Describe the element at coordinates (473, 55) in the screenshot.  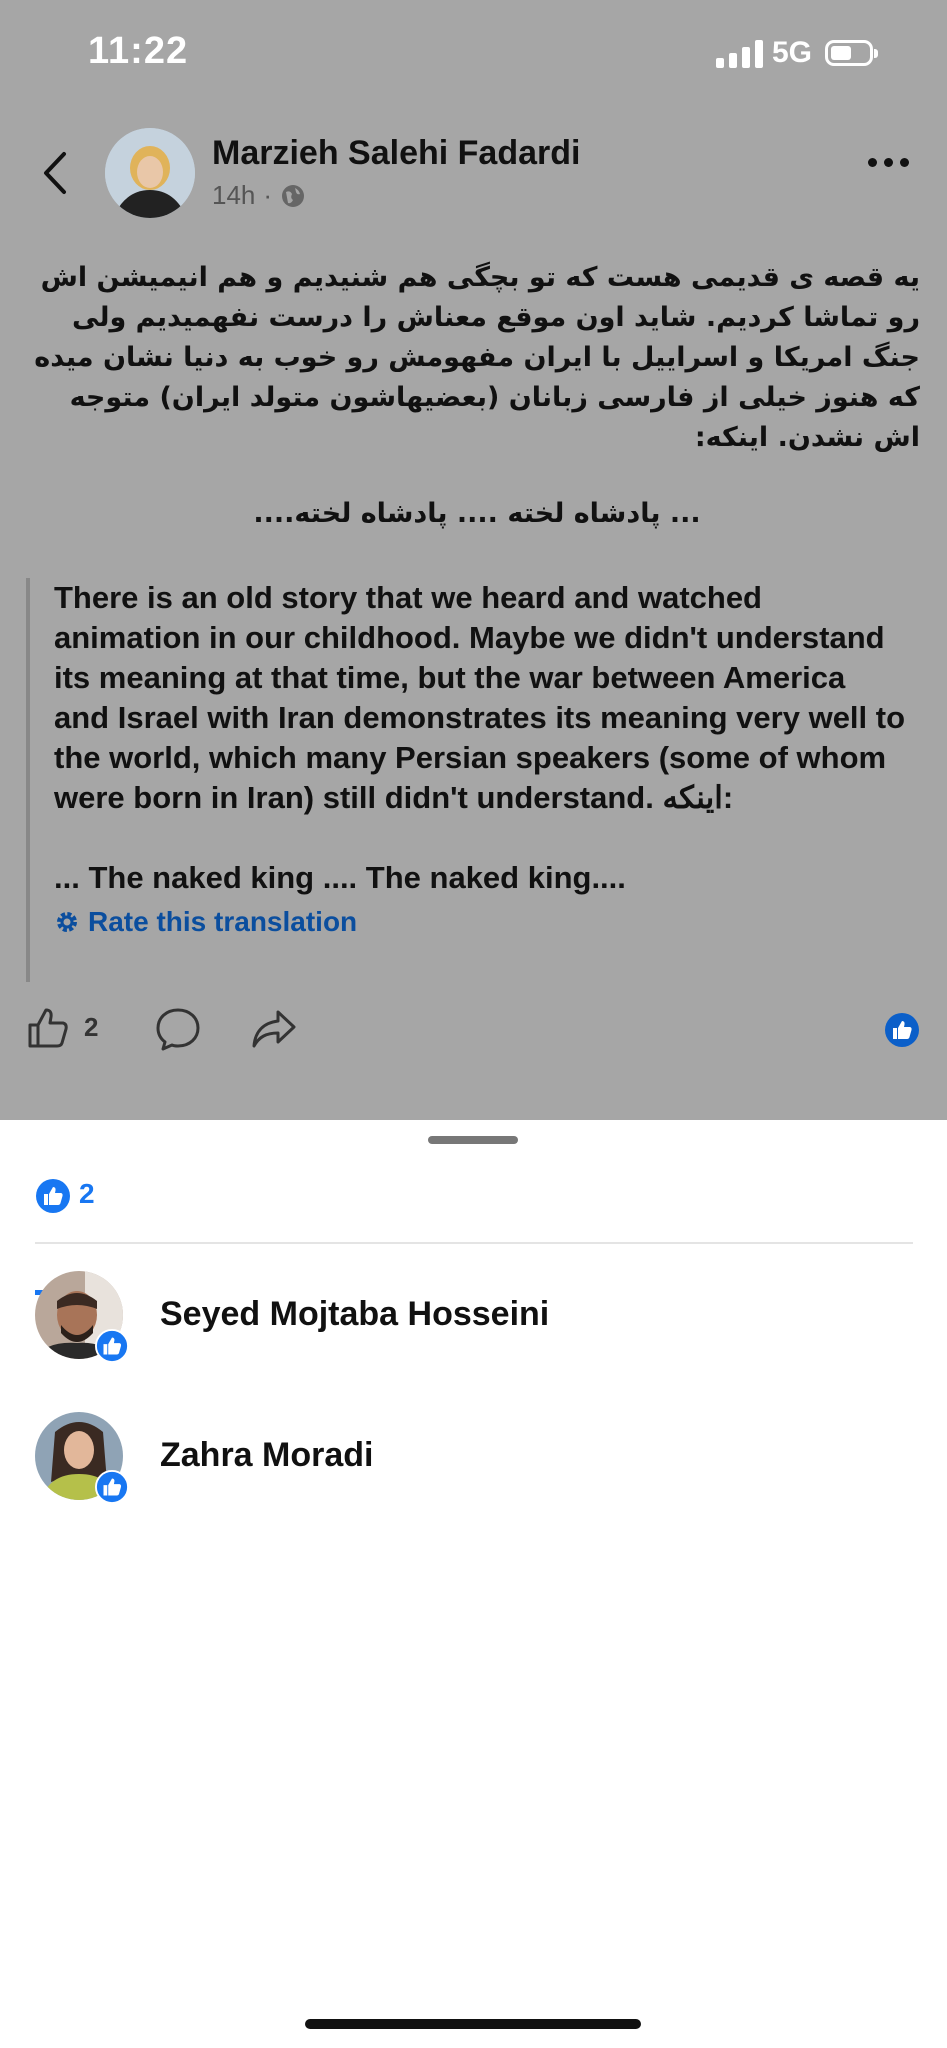
I see `status-bar: 11:22 5G` at that location.